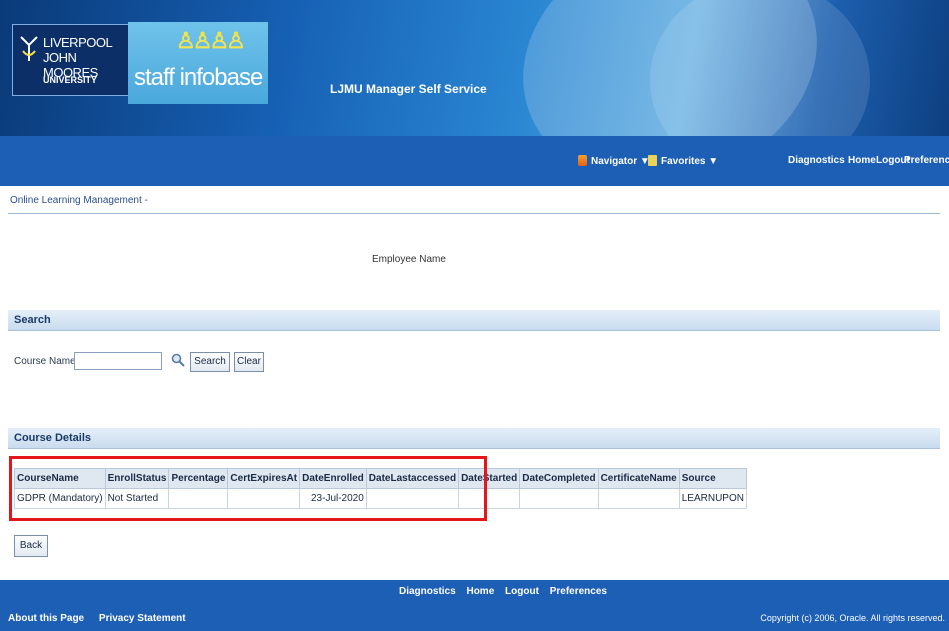 This screenshot has height=631, width=949. I want to click on nav-link-diagnostics: Diagnostics, so click(816, 160).